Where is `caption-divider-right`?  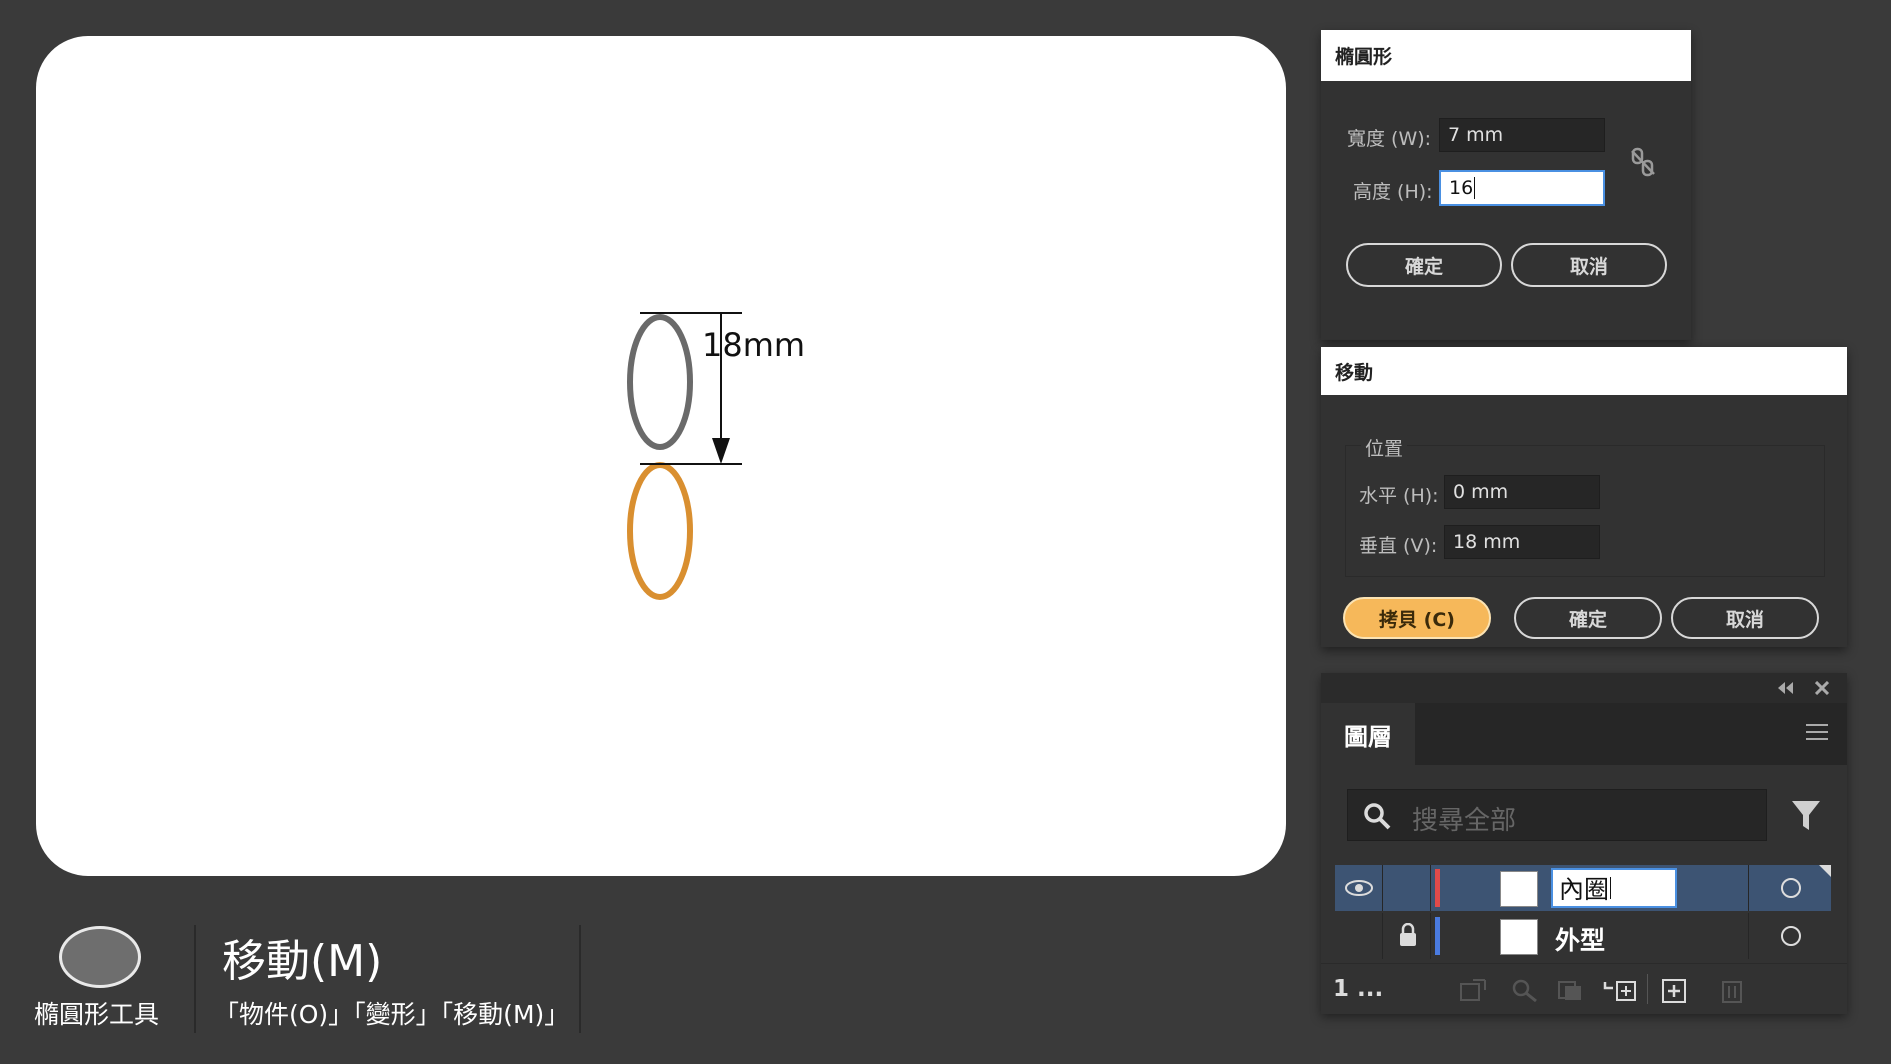
caption-divider-right is located at coordinates (580, 979).